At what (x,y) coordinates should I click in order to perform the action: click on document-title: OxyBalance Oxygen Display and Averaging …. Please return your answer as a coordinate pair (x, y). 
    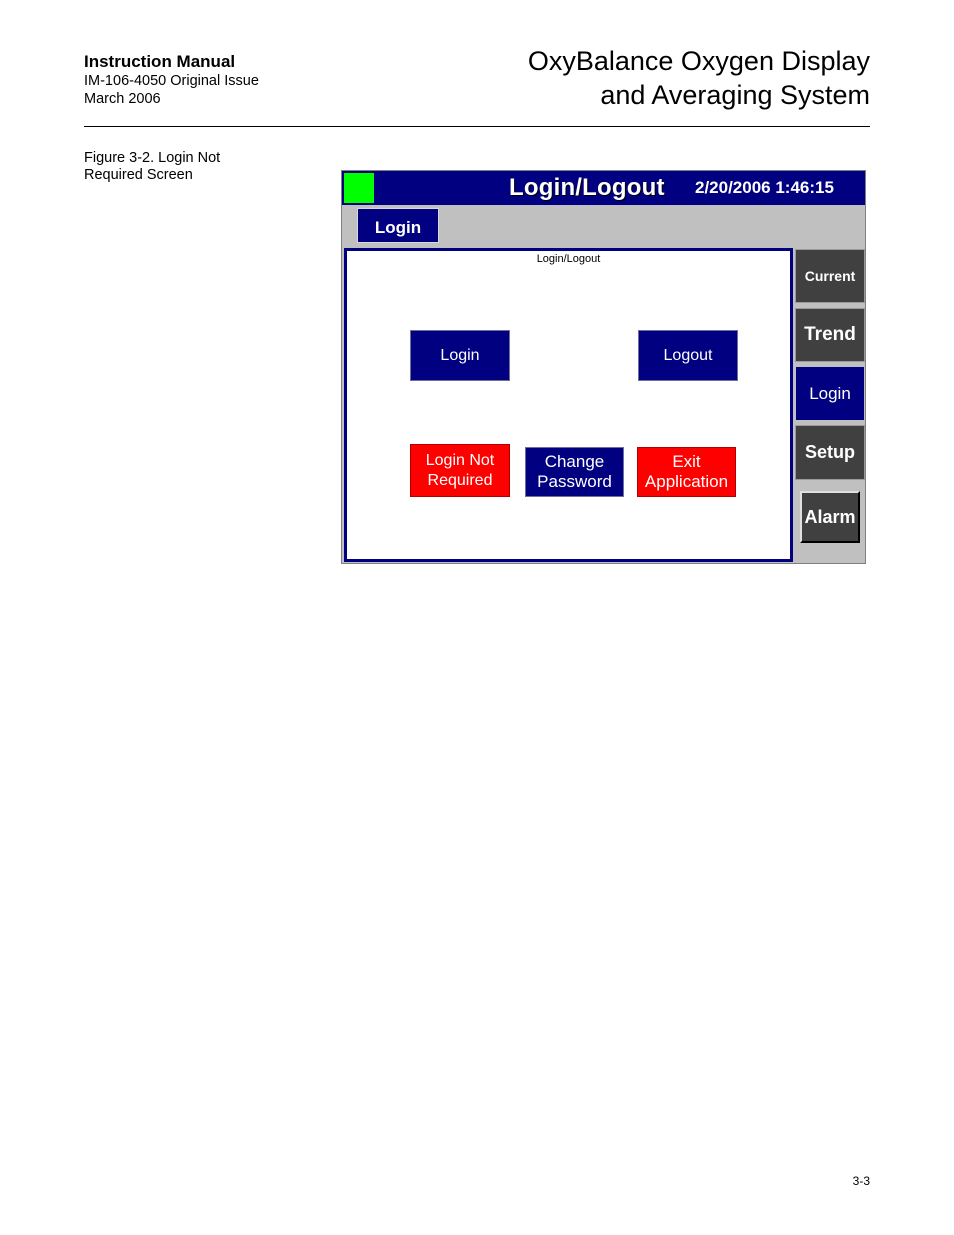
    Looking at the image, I should click on (699, 78).